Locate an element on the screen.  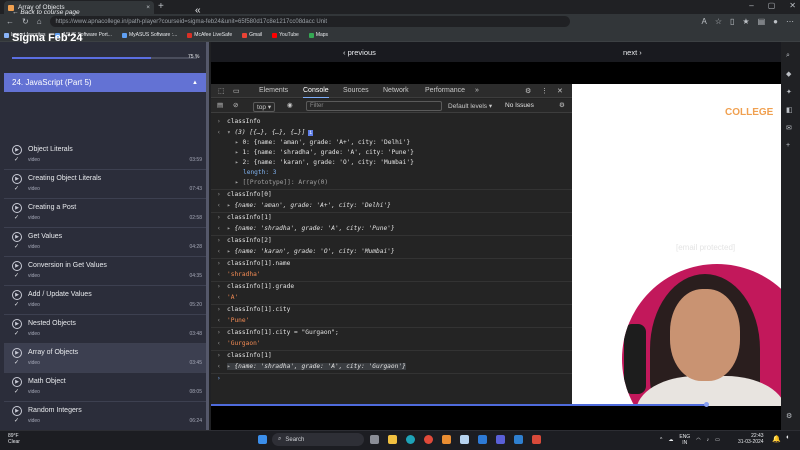
store-icon is located at coordinates (464, 439).